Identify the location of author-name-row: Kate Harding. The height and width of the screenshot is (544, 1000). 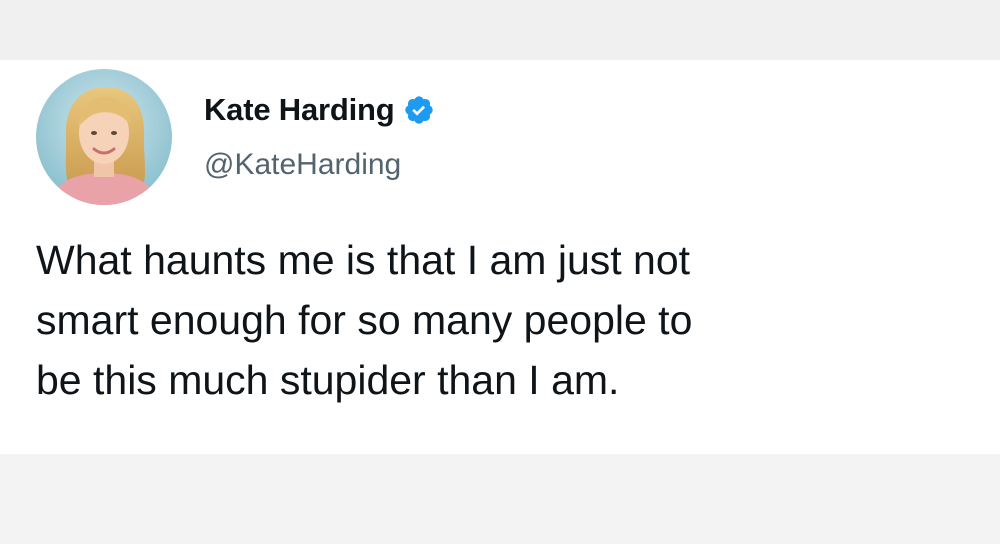
(319, 110).